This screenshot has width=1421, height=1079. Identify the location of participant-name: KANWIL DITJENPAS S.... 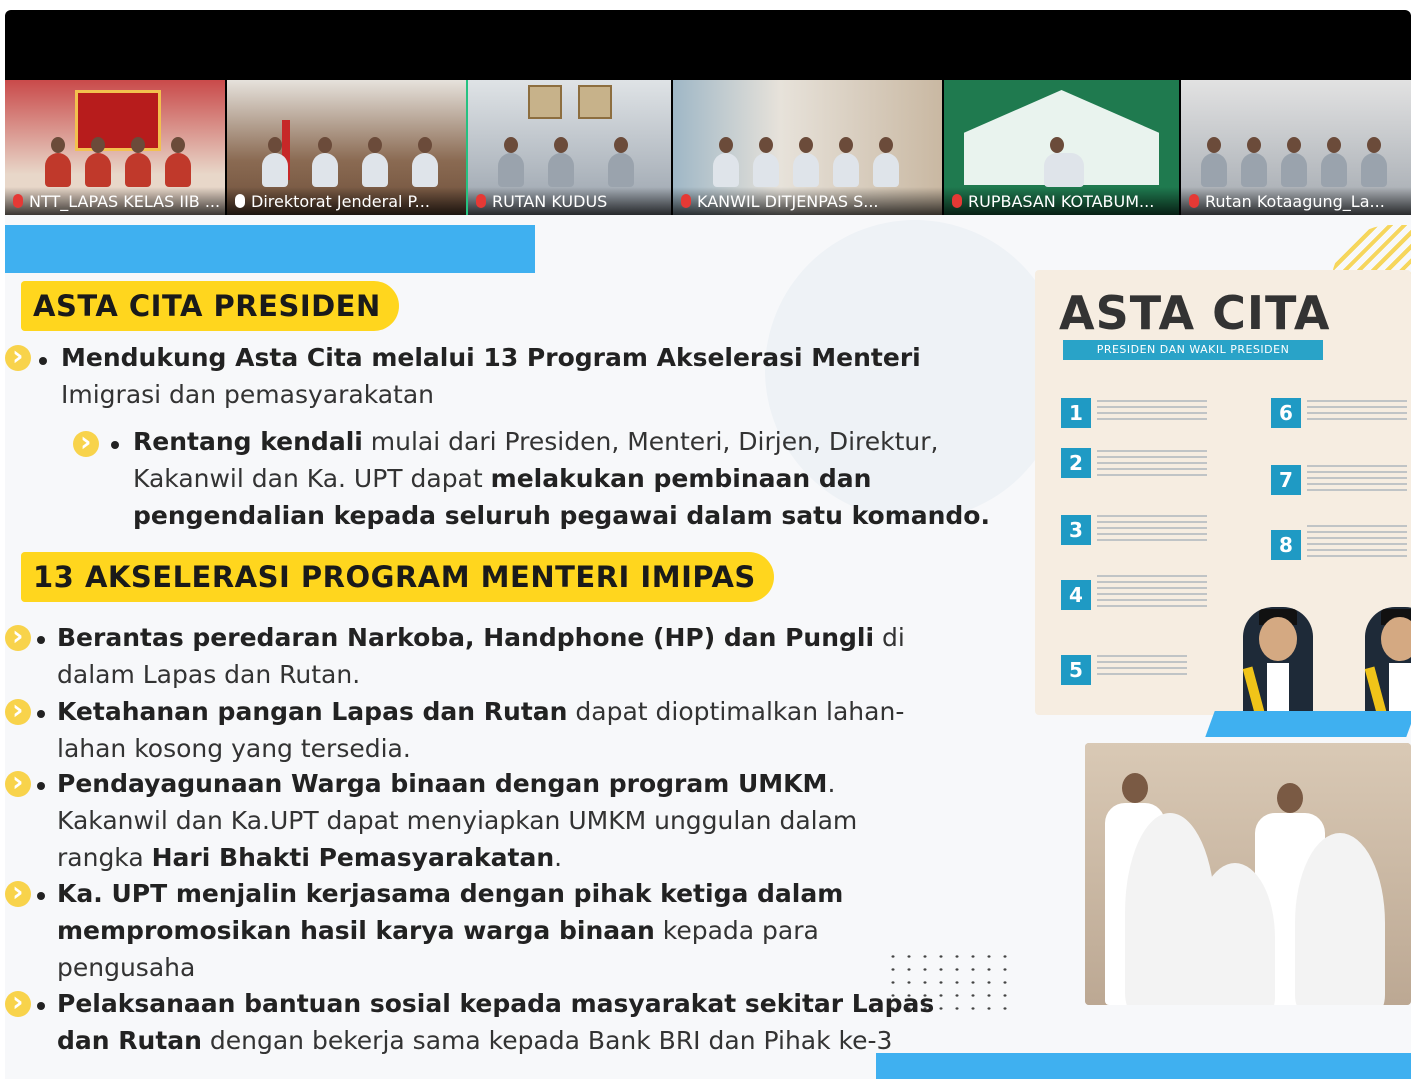
(788, 201).